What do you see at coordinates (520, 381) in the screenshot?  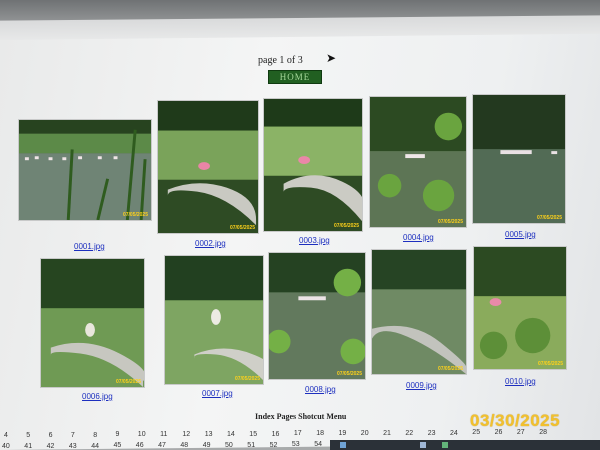 I see `thumbnail-link-0010: 0010.jpg` at bounding box center [520, 381].